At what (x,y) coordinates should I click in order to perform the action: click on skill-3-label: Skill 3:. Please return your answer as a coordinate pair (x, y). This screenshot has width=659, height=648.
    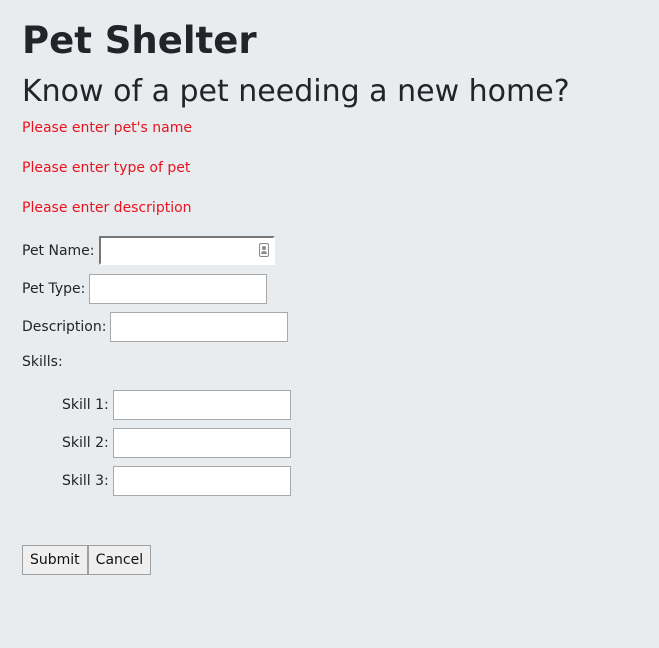
    Looking at the image, I should click on (85, 481).